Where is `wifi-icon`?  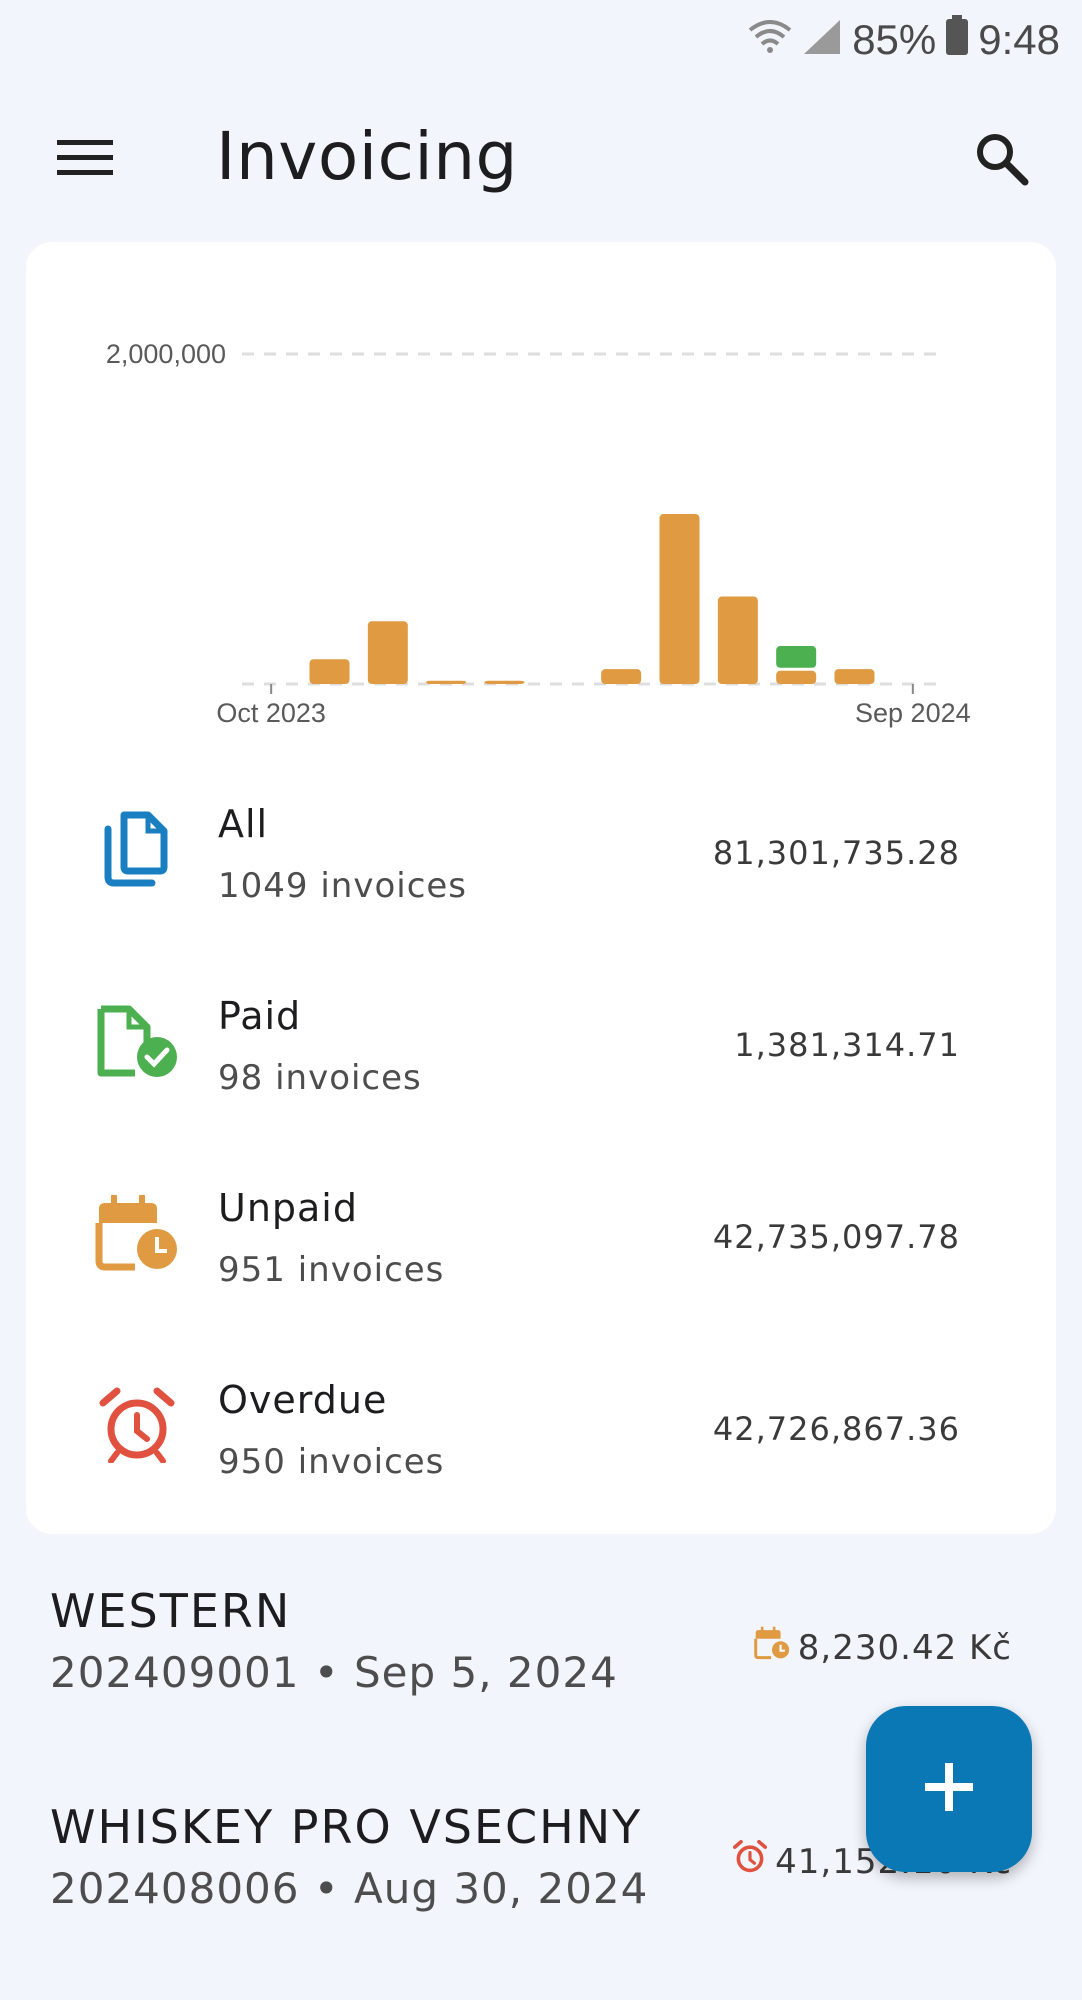 wifi-icon is located at coordinates (770, 40).